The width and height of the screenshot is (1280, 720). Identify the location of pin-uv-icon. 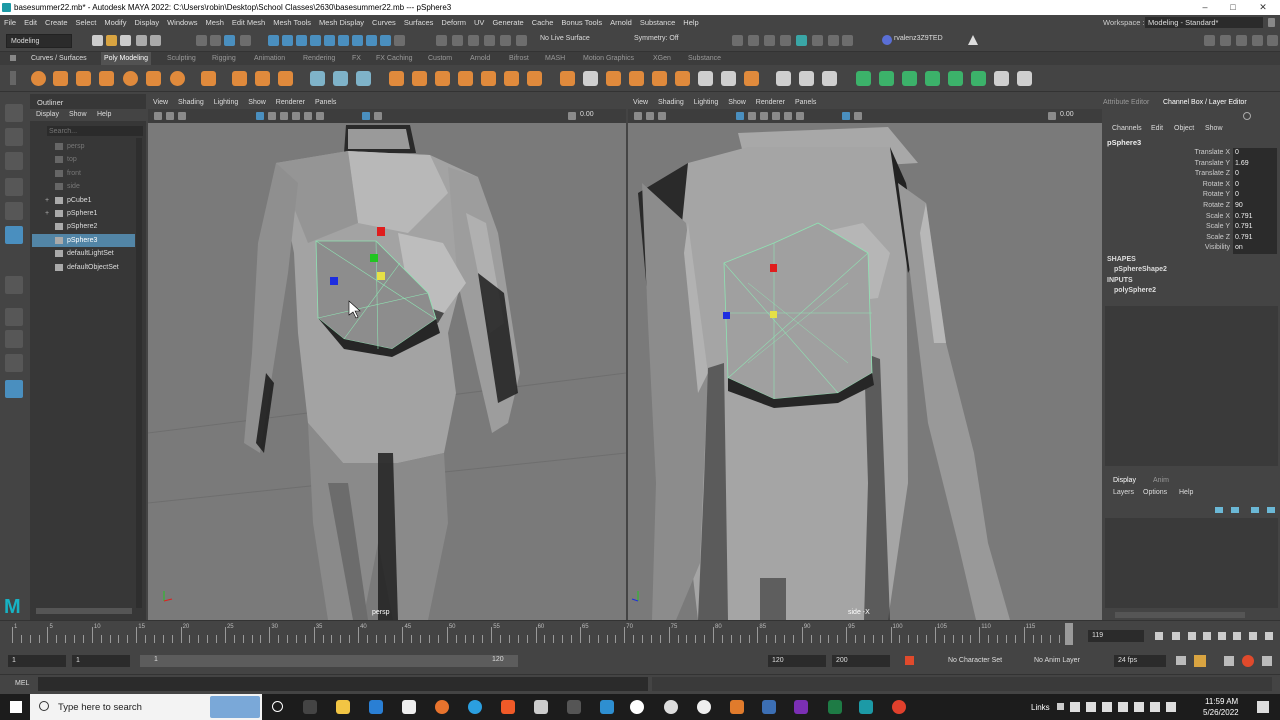
(1001, 78).